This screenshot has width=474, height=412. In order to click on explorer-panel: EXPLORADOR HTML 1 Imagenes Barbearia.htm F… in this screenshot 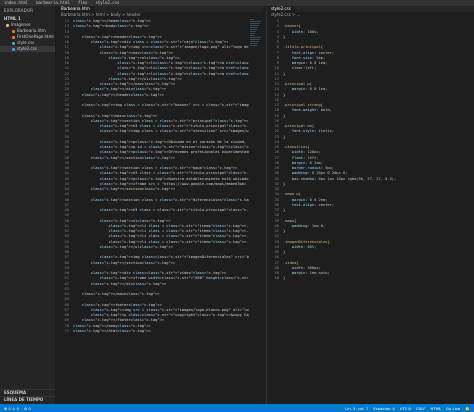, I will do `click(28, 205)`.